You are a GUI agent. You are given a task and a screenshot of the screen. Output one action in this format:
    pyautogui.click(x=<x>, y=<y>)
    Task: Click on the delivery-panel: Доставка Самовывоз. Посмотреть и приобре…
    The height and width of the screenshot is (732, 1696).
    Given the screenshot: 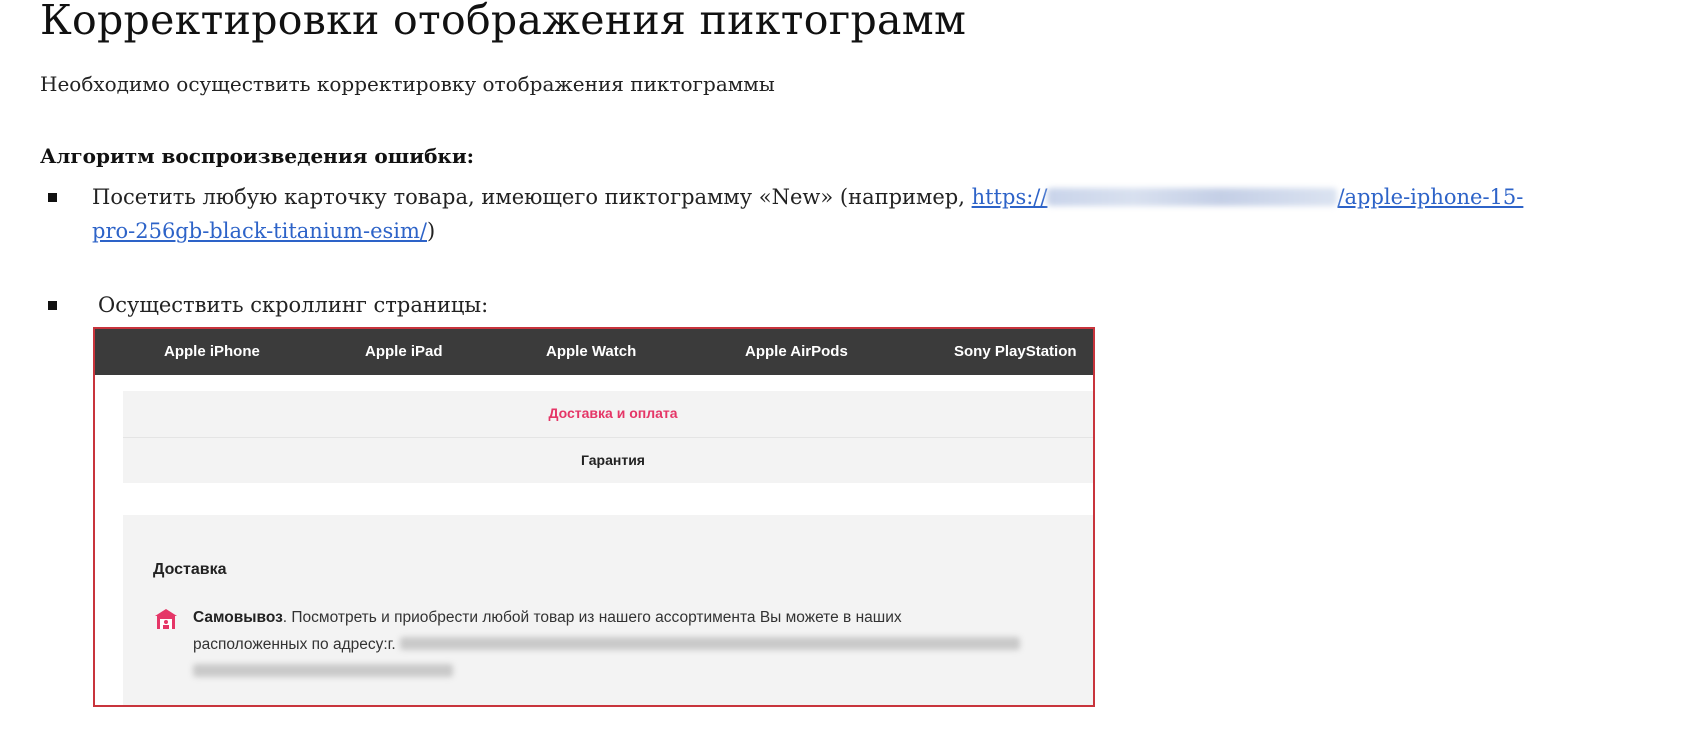 What is the action you would take?
    pyautogui.click(x=608, y=610)
    